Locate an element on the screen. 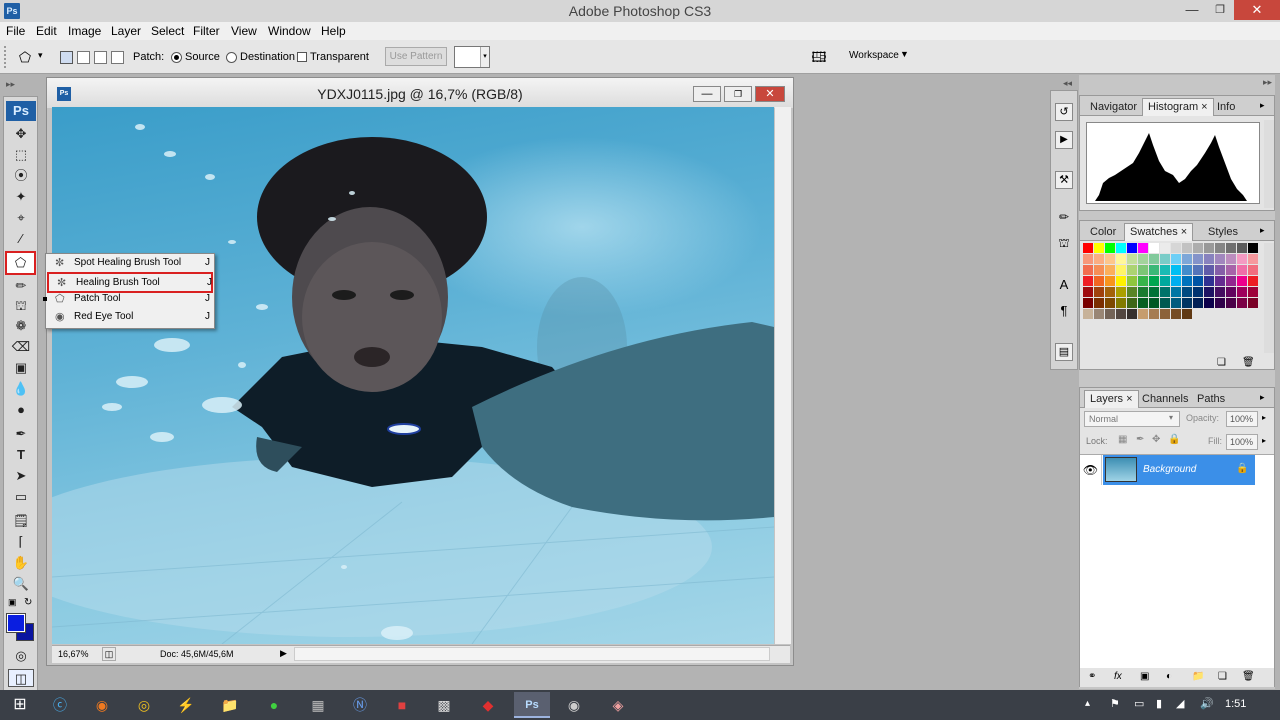  default-colors-icon: ▣ is located at coordinates (12, 602).